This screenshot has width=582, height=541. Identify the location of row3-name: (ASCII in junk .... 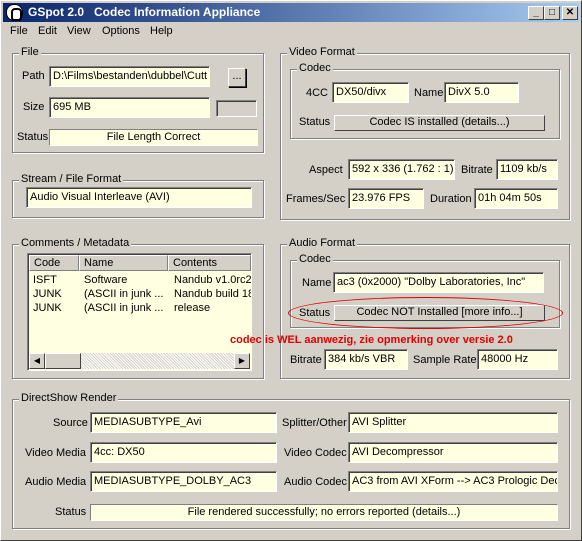
(126, 309).